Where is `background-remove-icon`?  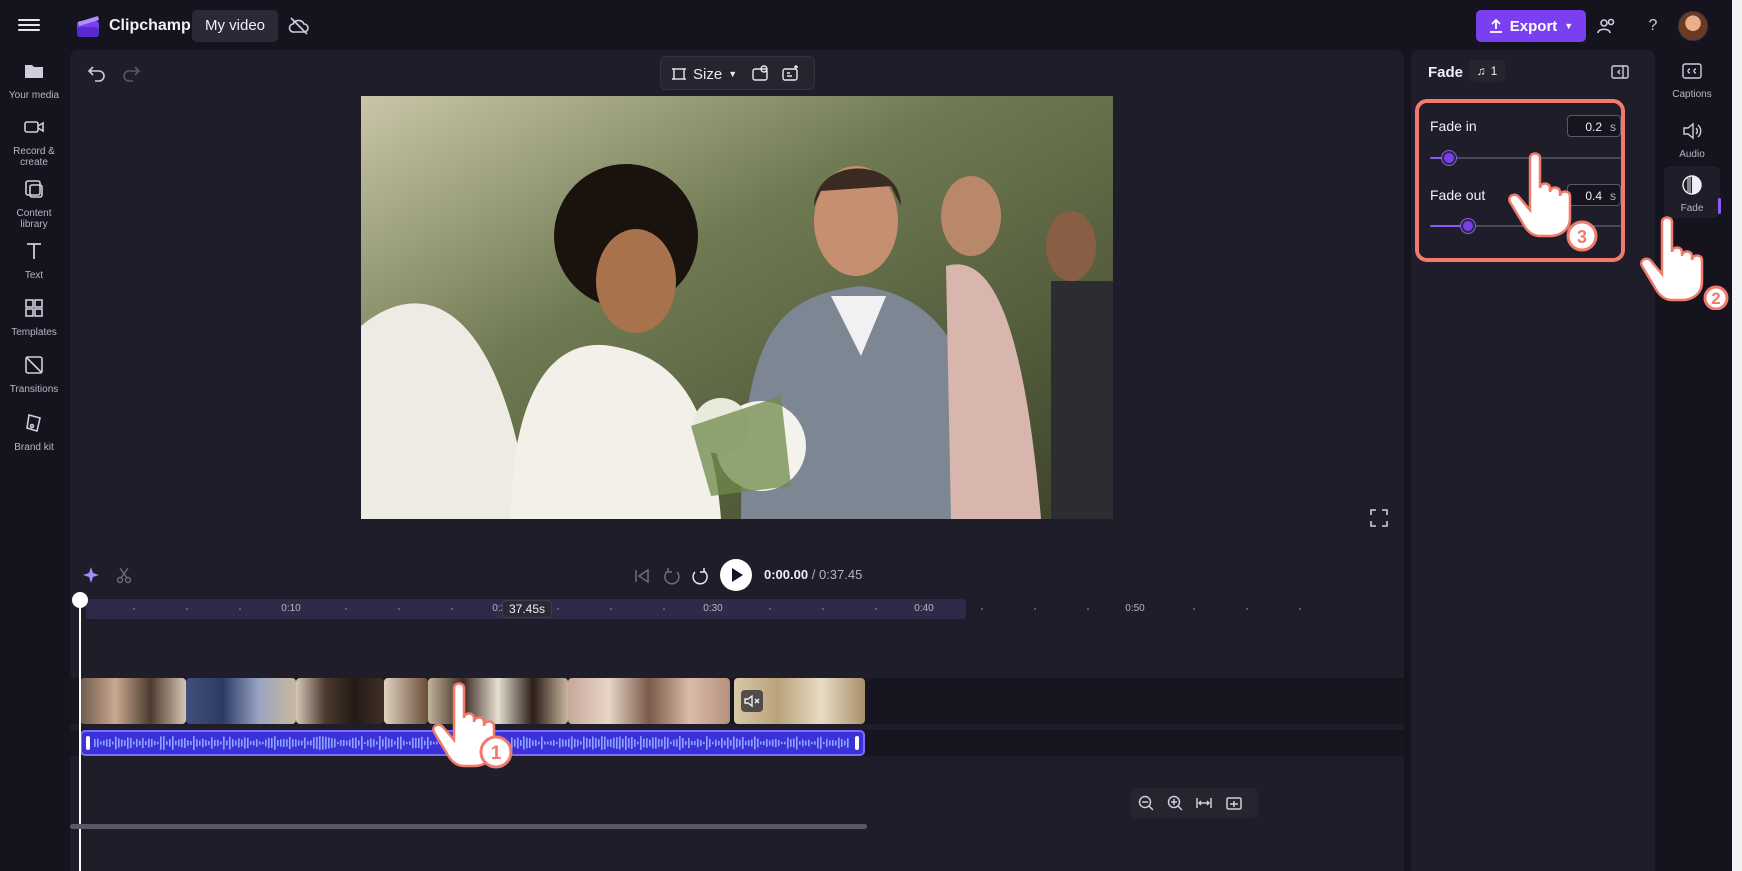
background-remove-icon is located at coordinates (761, 74).